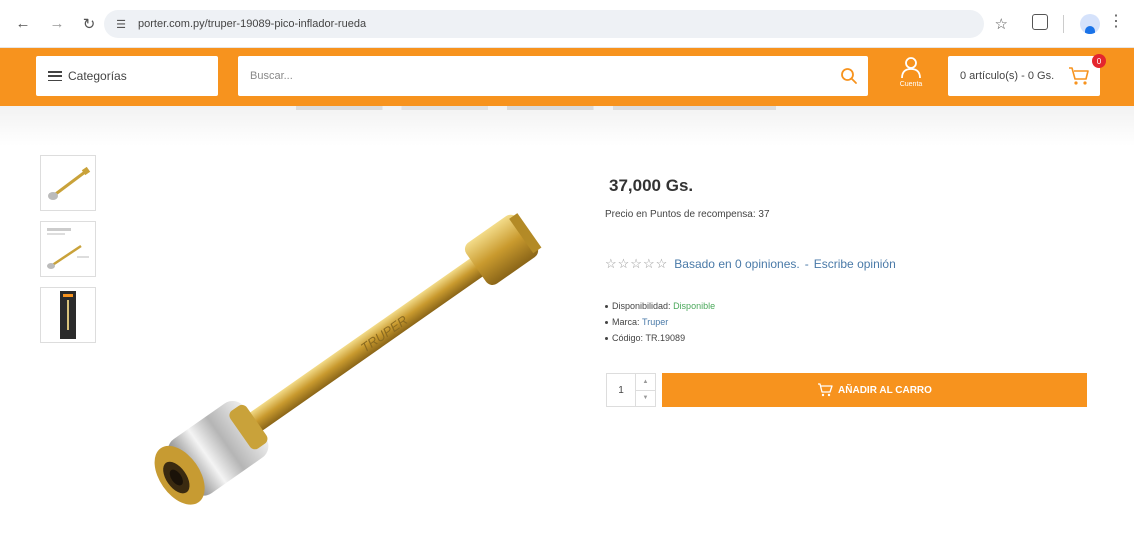  I want to click on quantity-input, so click(621, 390).